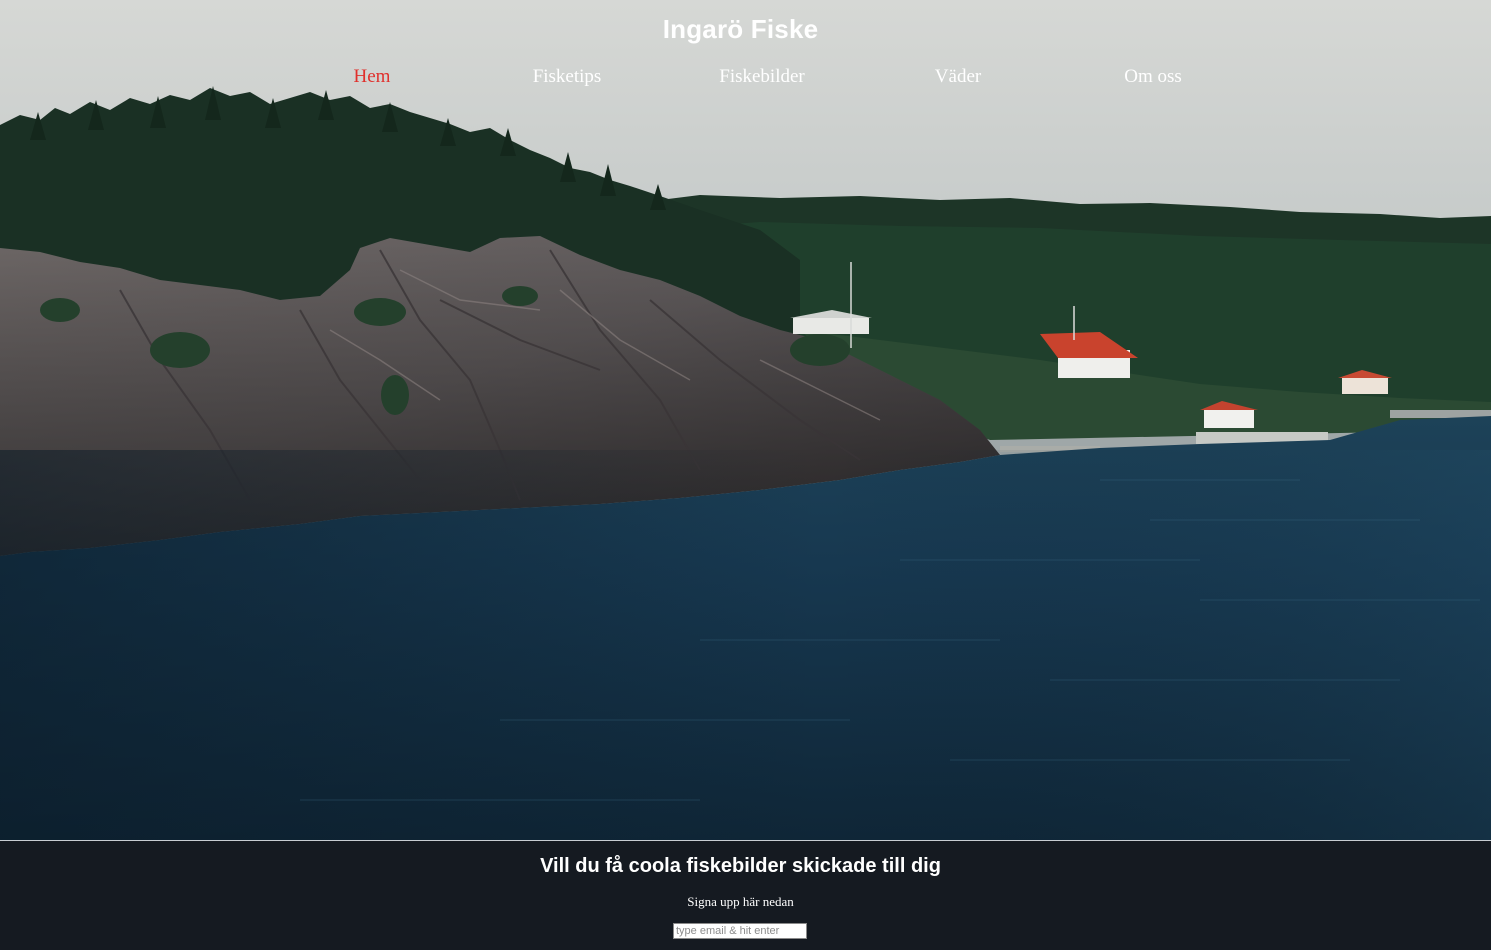 This screenshot has height=950, width=1491. What do you see at coordinates (372, 77) in the screenshot?
I see `nav-item-hem: Hem` at bounding box center [372, 77].